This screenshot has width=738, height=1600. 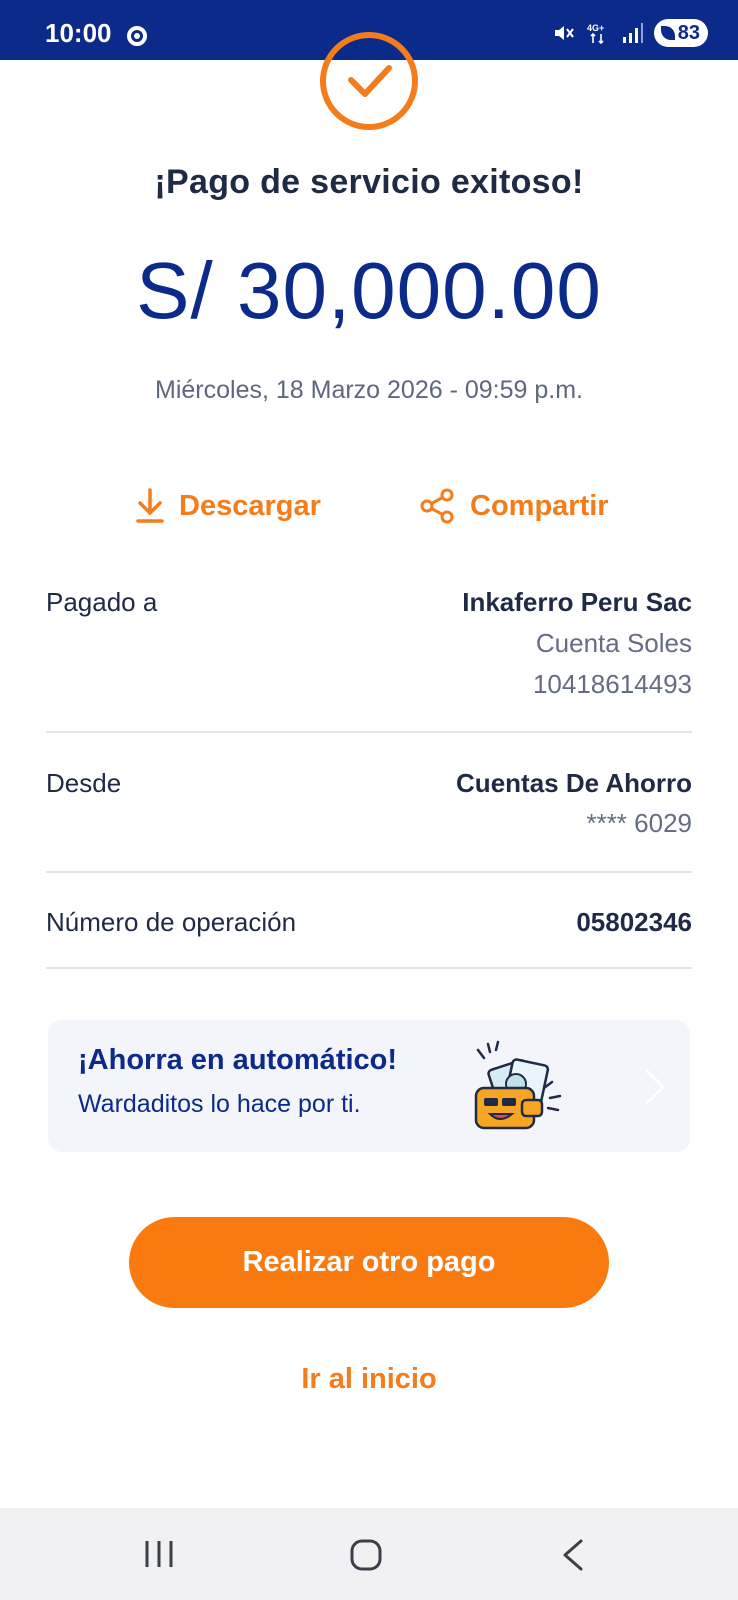 What do you see at coordinates (539, 505) in the screenshot?
I see `share-label: Compartir` at bounding box center [539, 505].